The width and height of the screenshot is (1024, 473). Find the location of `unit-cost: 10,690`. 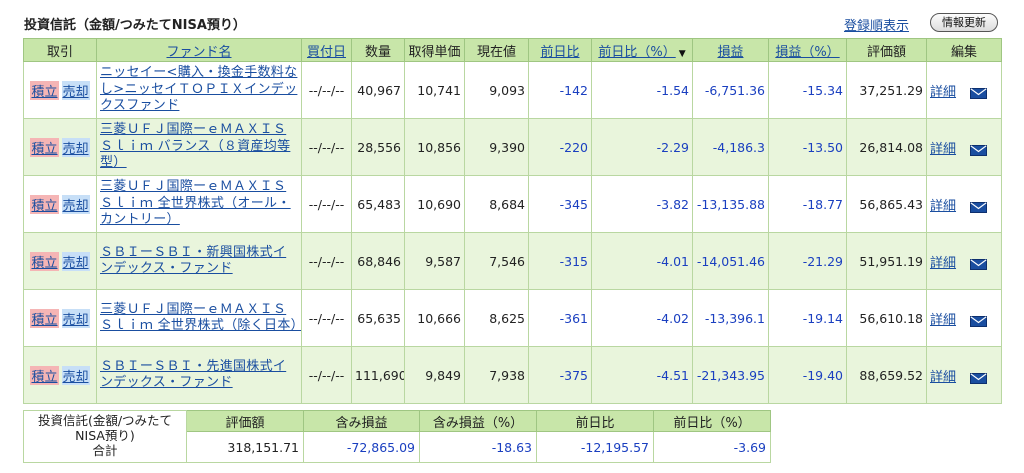

unit-cost: 10,690 is located at coordinates (434, 204).